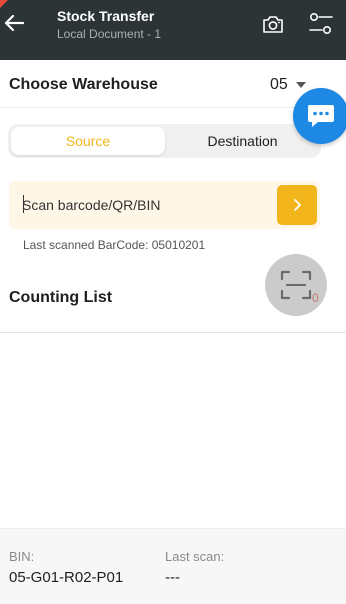 The image size is (346, 604). Describe the element at coordinates (109, 34) in the screenshot. I see `page-subtitle: Local Document - 1` at that location.